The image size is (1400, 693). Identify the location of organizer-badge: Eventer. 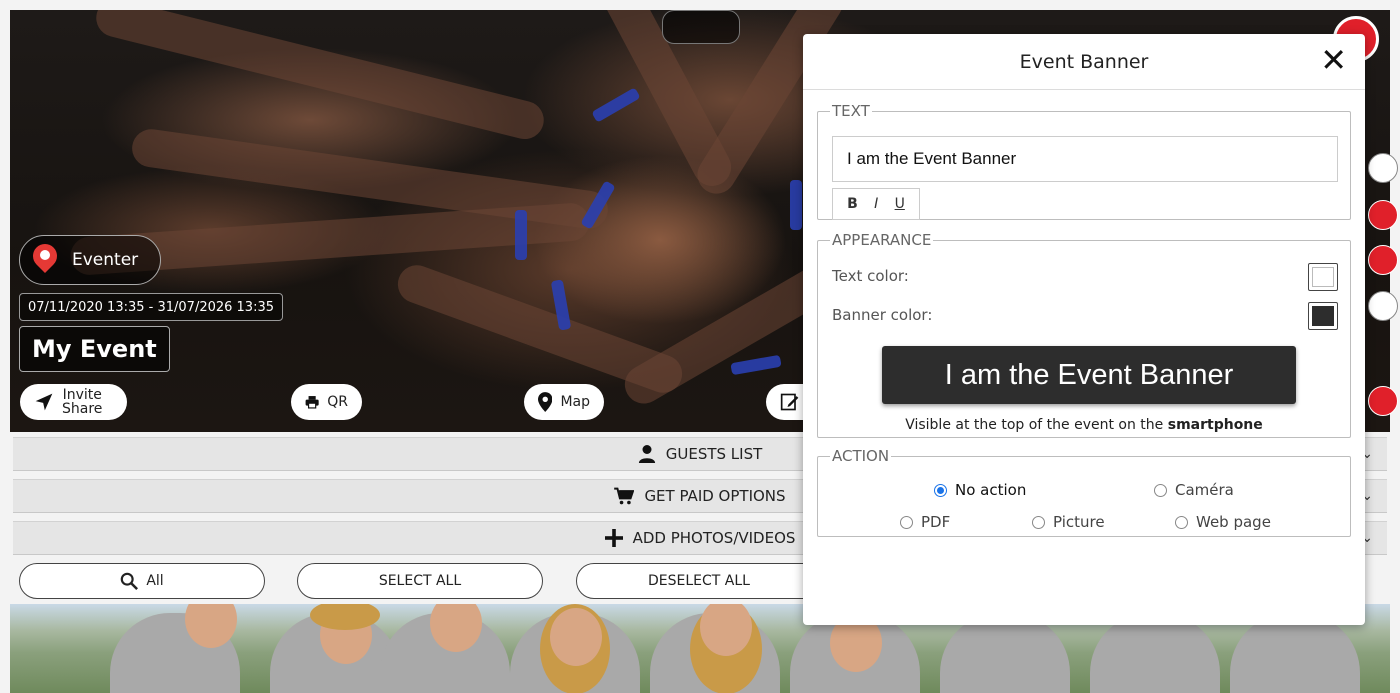
(90, 260).